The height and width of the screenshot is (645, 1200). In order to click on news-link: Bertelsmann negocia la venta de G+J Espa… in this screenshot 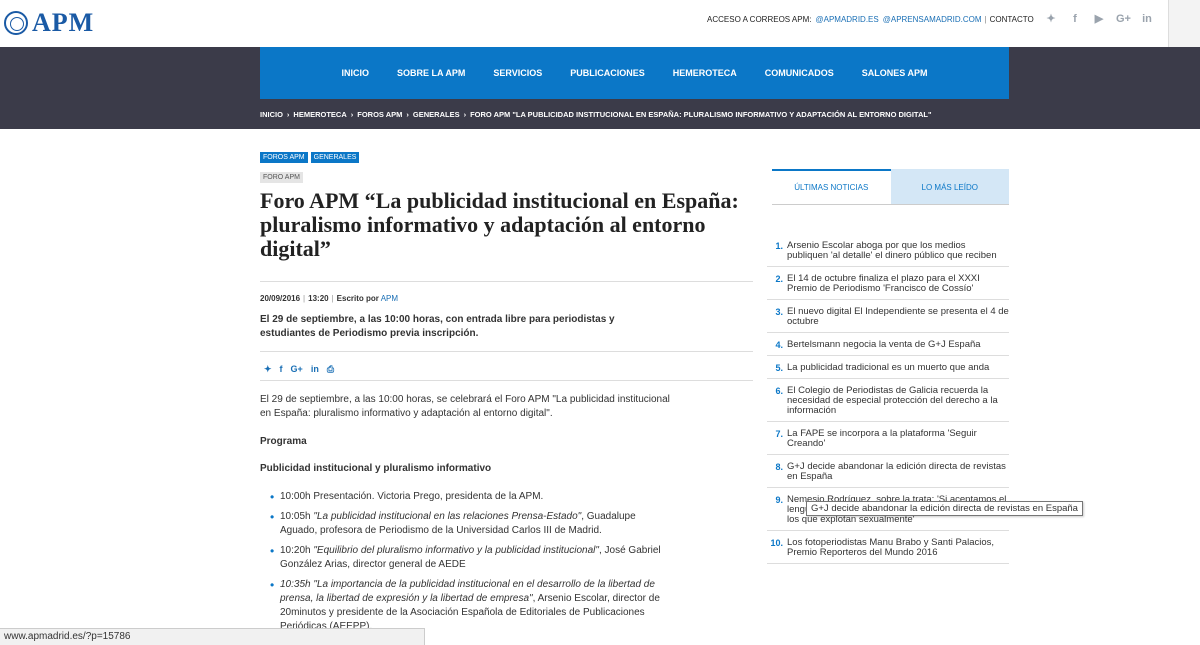, I will do `click(884, 345)`.